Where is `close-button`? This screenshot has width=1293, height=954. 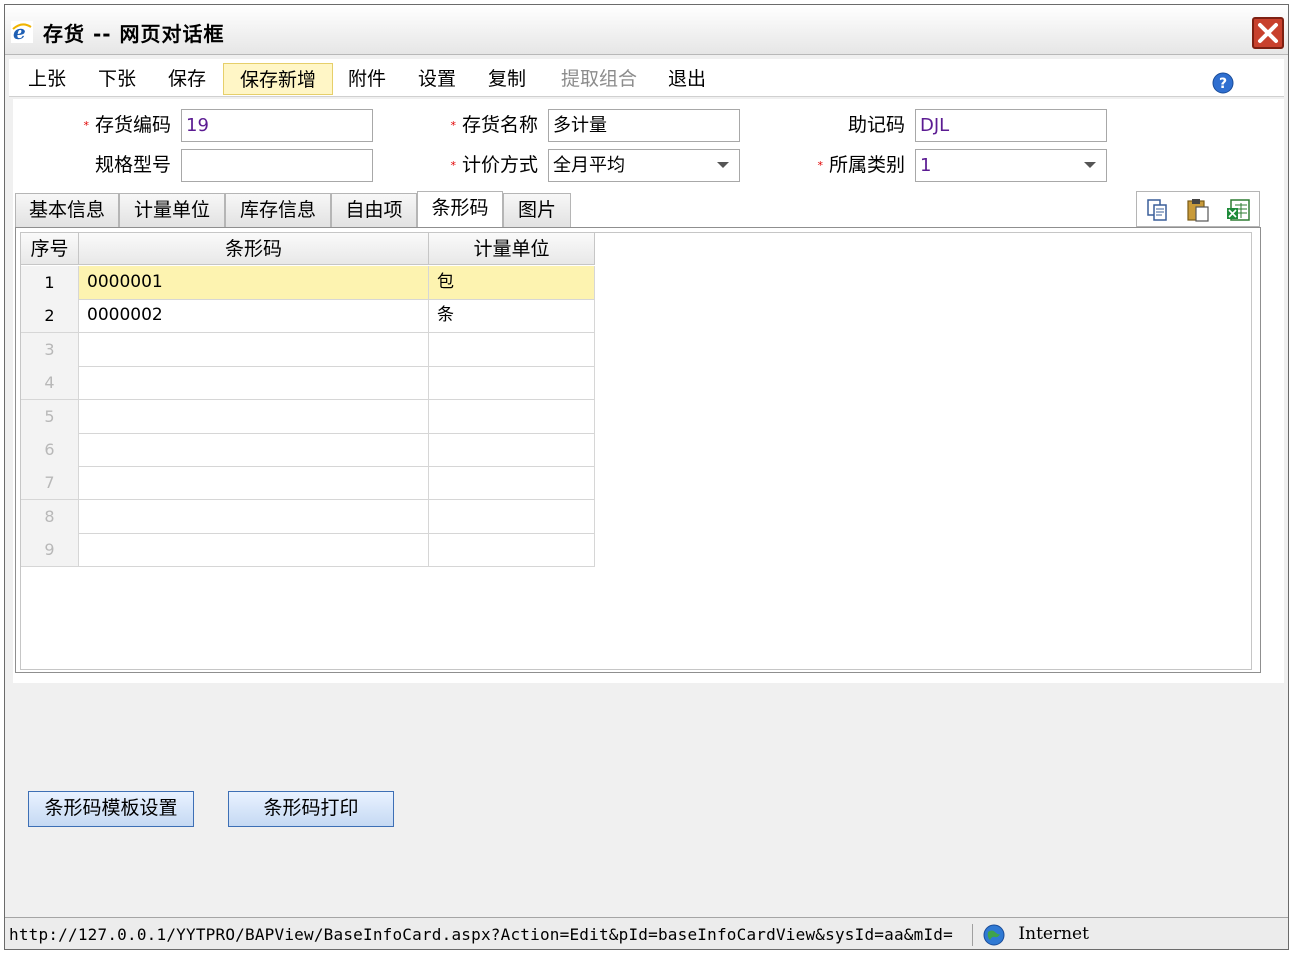 close-button is located at coordinates (1268, 33).